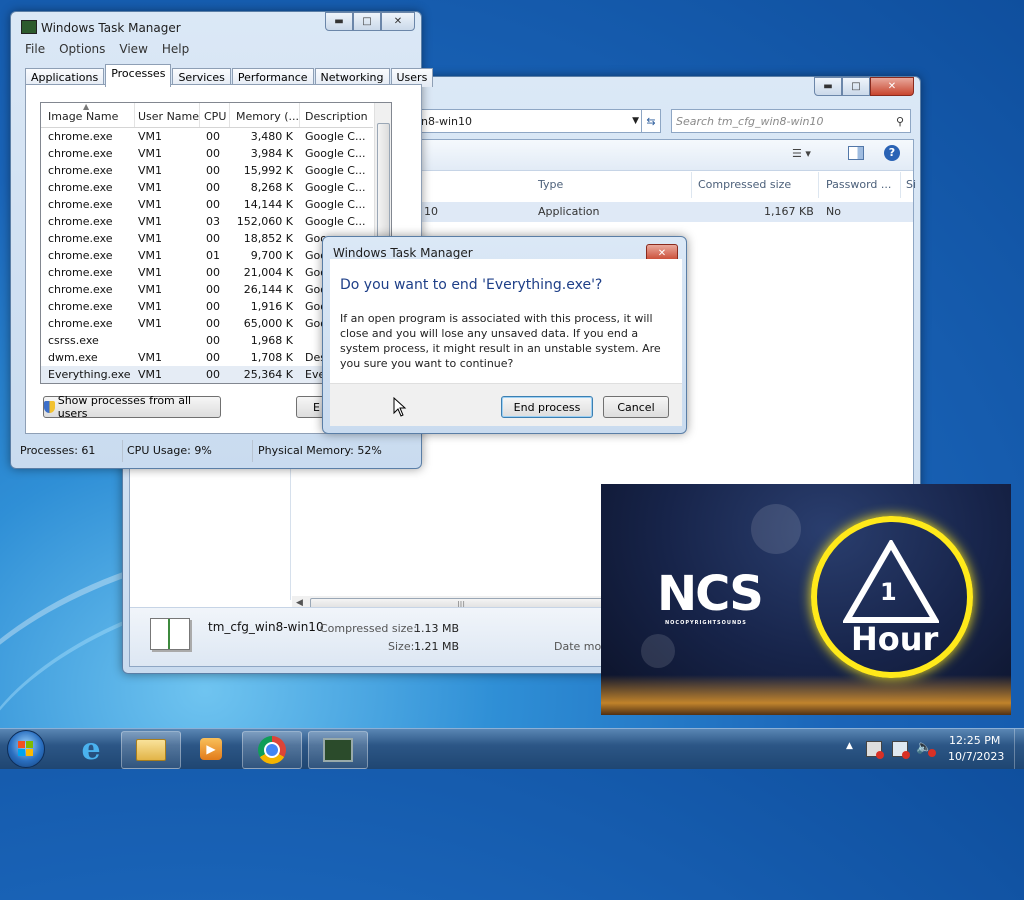  Describe the element at coordinates (368, 628) in the screenshot. I see `details-compressed-label: Compressed size:` at that location.